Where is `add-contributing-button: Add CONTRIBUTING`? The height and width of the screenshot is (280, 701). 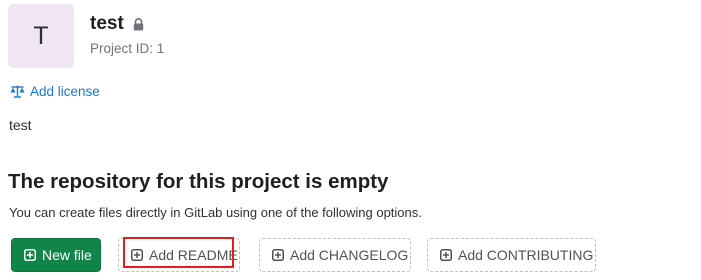
add-contributing-button: Add CONTRIBUTING is located at coordinates (511, 255).